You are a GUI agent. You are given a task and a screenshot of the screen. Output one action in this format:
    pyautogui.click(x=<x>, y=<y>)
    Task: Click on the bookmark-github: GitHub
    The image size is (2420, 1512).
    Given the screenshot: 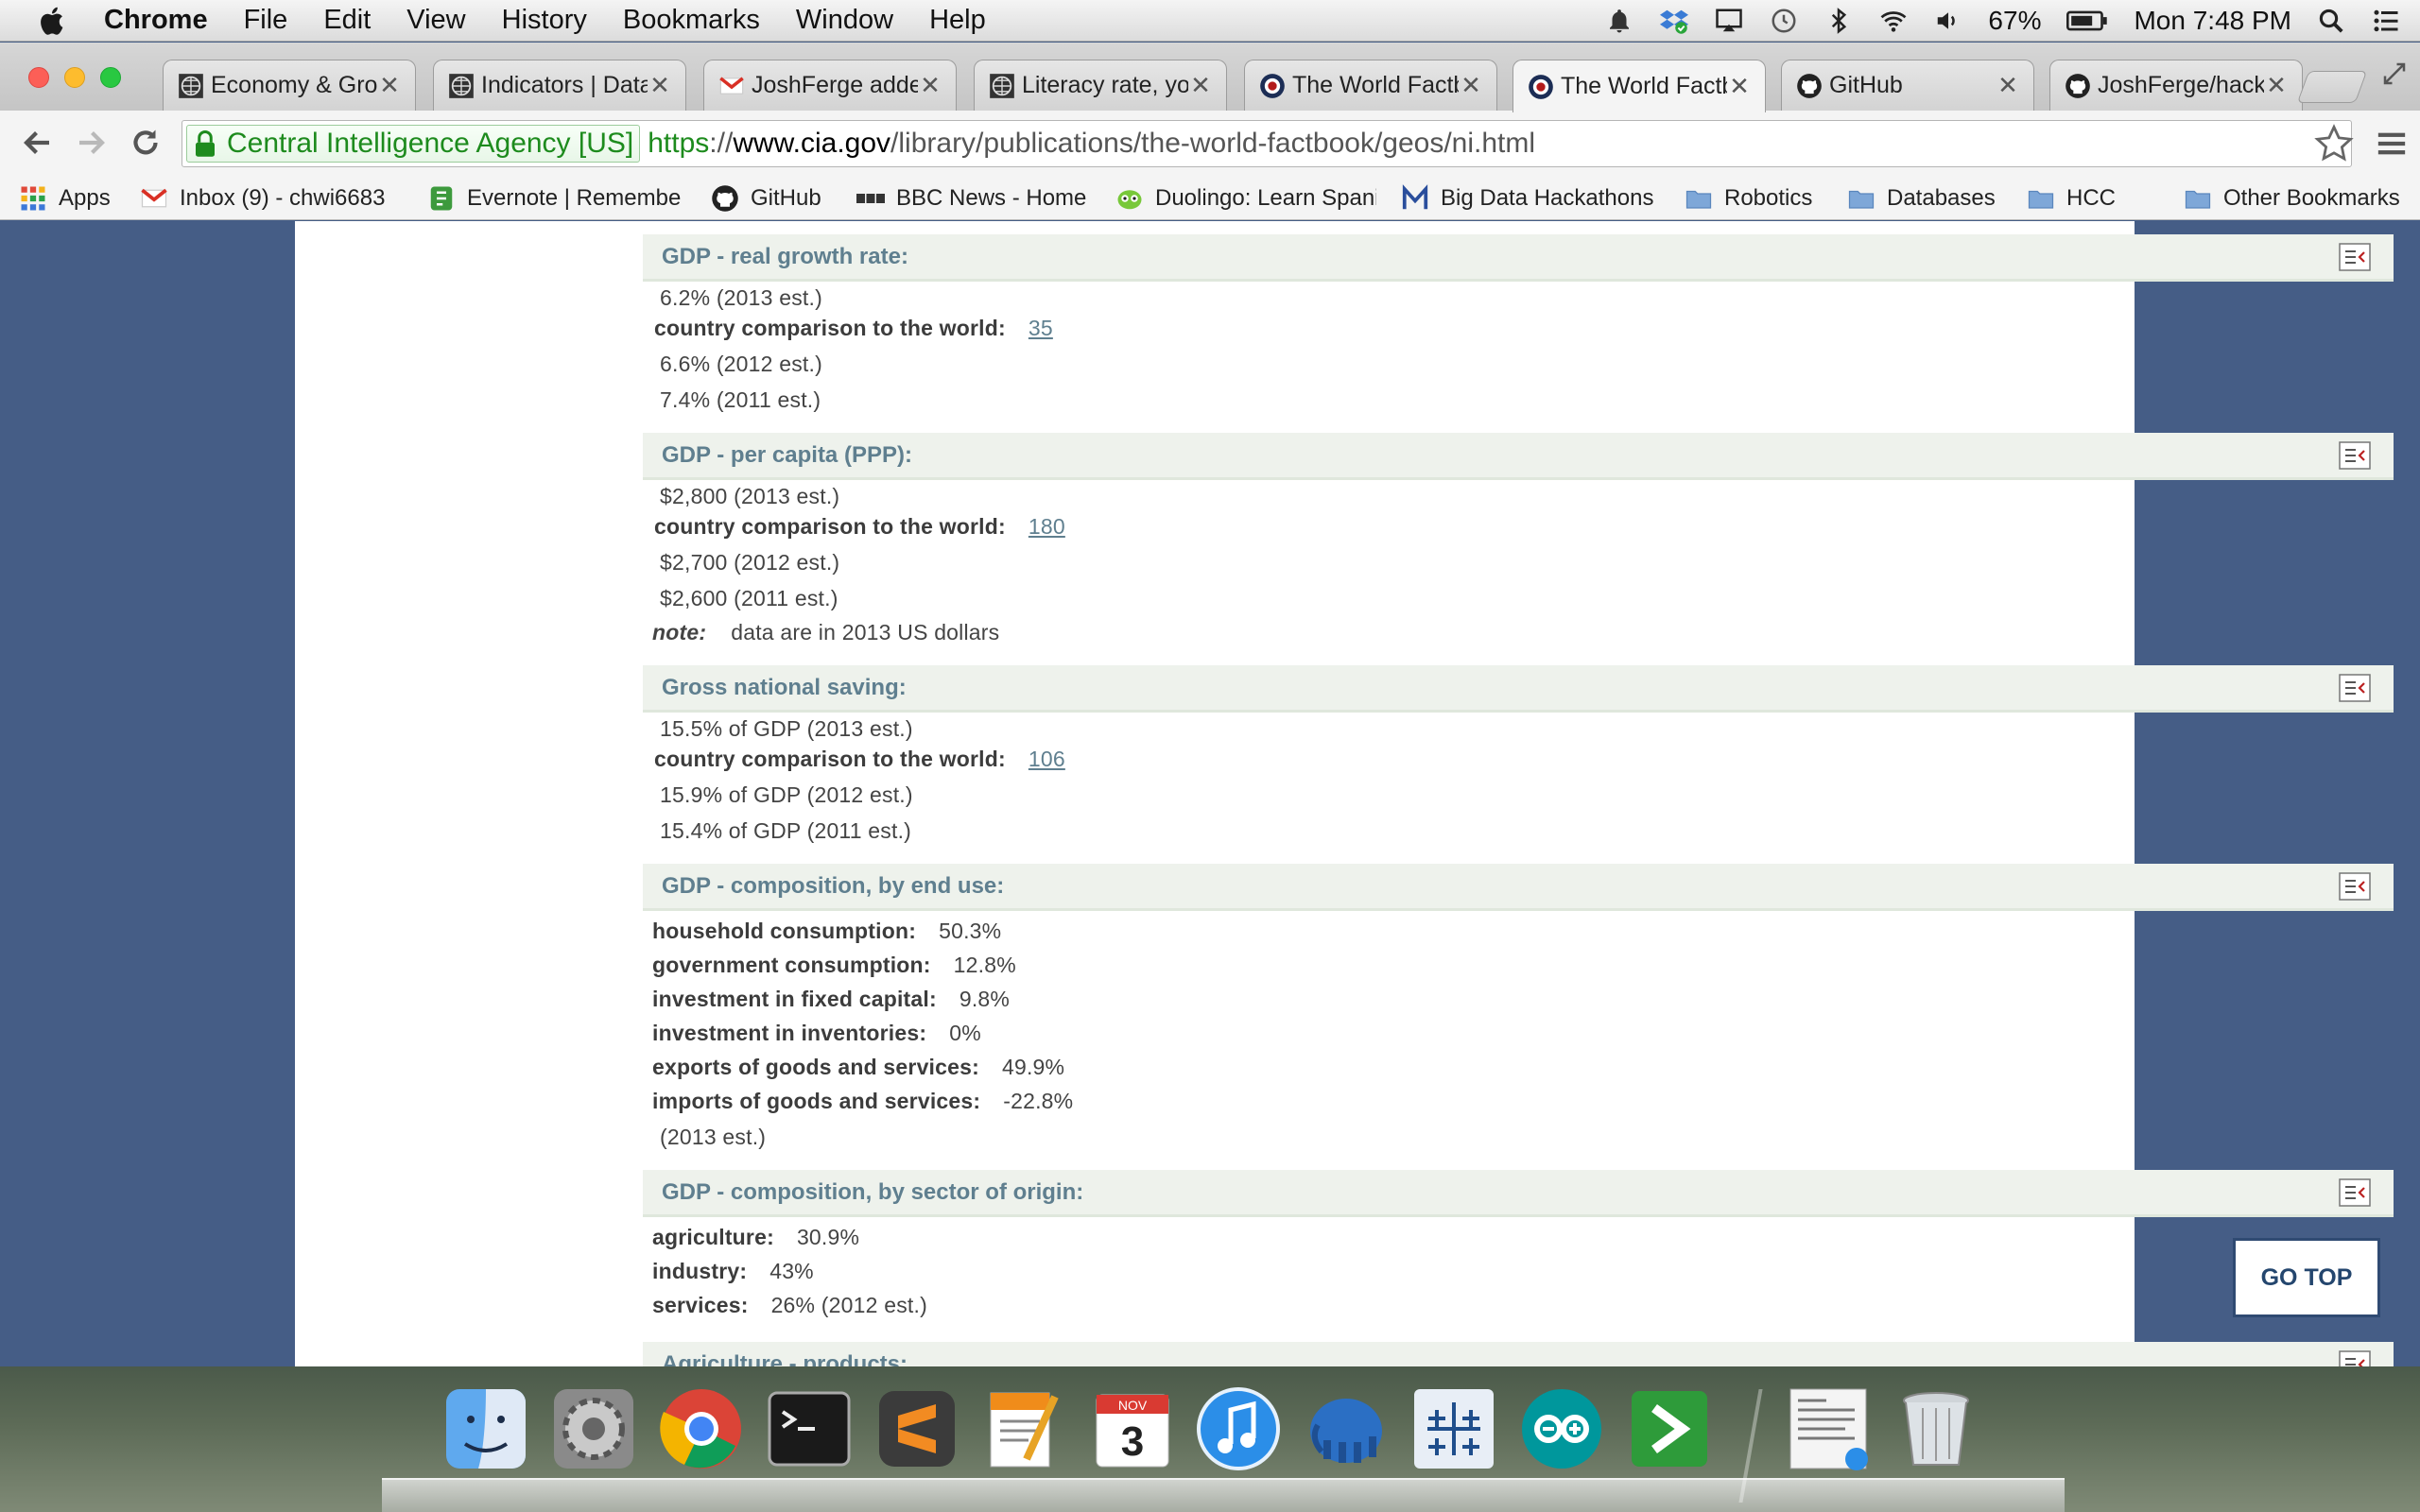 What is the action you would take?
    pyautogui.click(x=766, y=198)
    